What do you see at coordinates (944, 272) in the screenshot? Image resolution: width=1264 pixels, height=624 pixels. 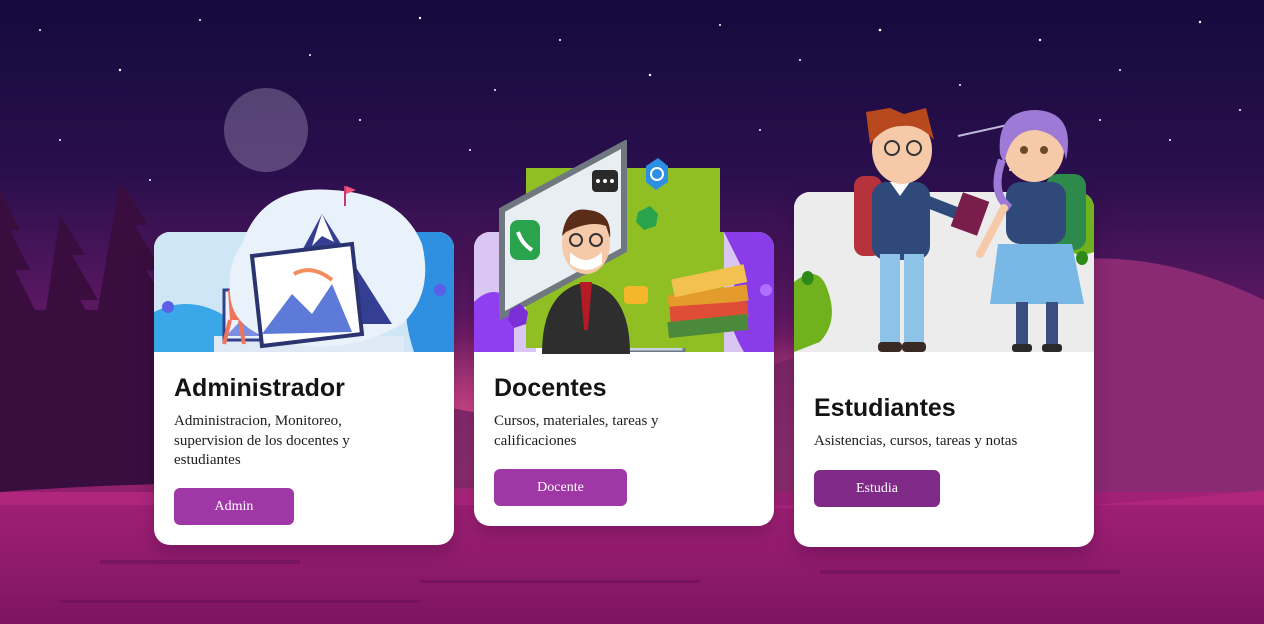 I see `estudiantes-illustration` at bounding box center [944, 272].